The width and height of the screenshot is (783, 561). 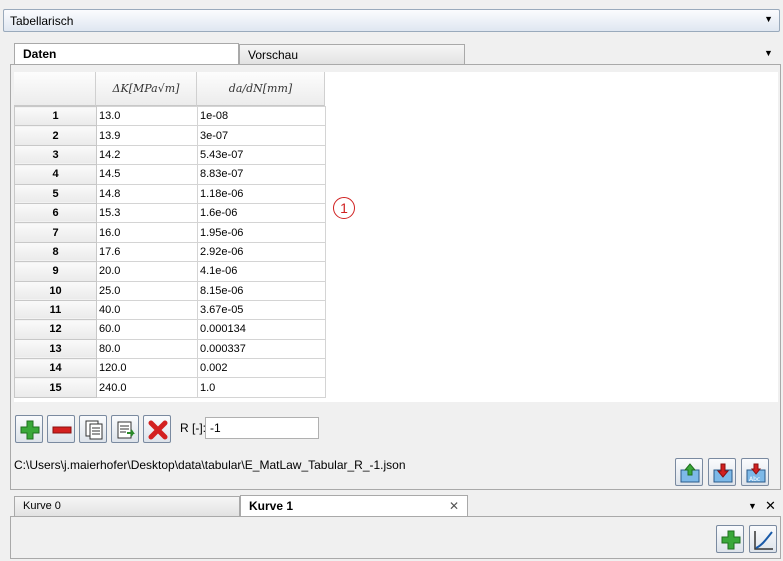 What do you see at coordinates (344, 208) in the screenshot?
I see `marker-1: 1` at bounding box center [344, 208].